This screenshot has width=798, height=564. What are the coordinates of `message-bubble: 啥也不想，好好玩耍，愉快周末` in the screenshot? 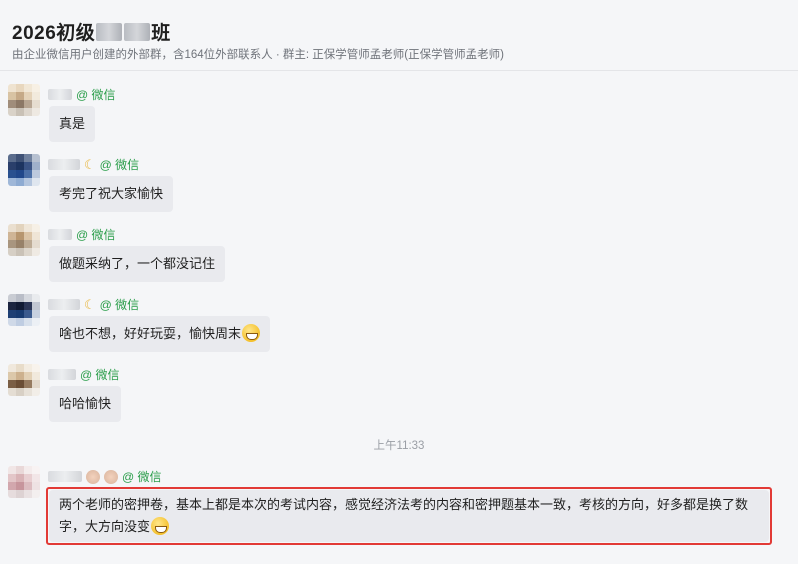 It's located at (160, 334).